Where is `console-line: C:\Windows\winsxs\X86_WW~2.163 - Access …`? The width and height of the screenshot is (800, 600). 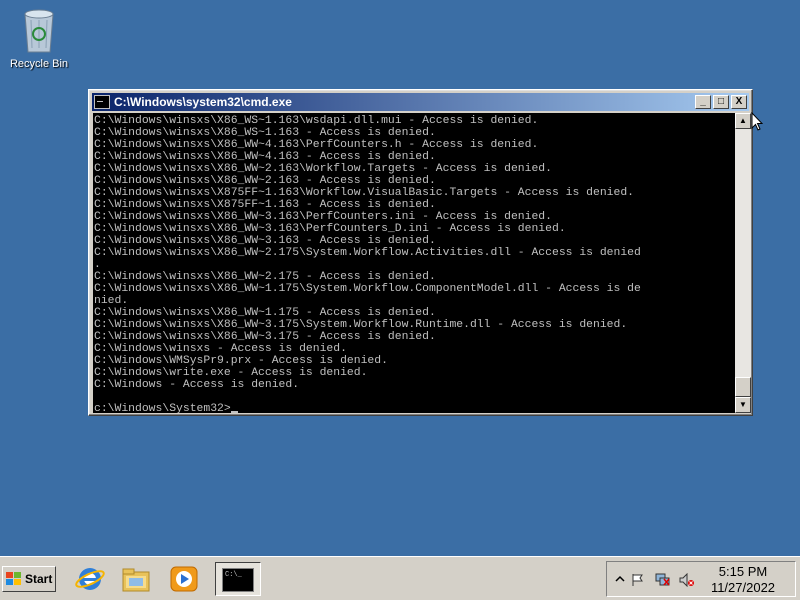
console-line: C:\Windows\winsxs\X86_WW~2.163 - Access … is located at coordinates (265, 181).